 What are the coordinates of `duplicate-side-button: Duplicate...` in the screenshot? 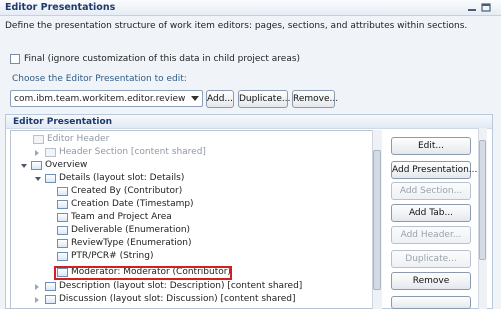 It's located at (431, 259).